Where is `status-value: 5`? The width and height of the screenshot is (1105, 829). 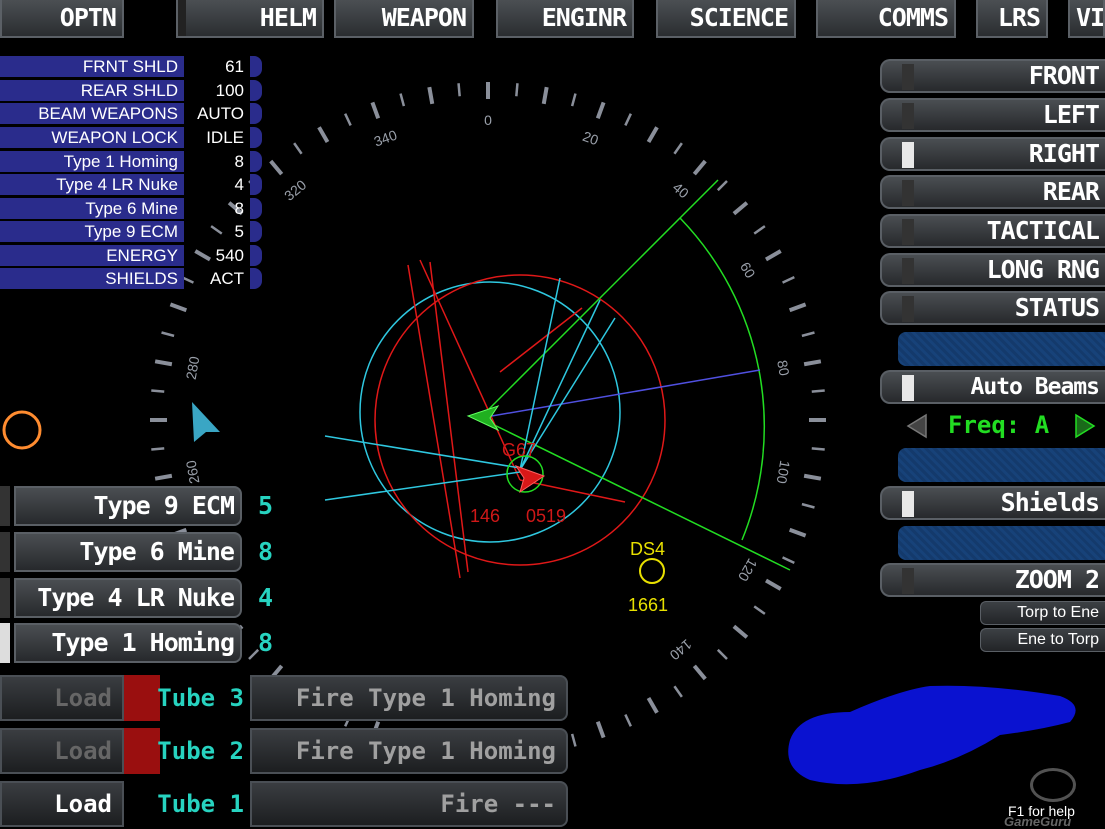 status-value: 5 is located at coordinates (239, 231).